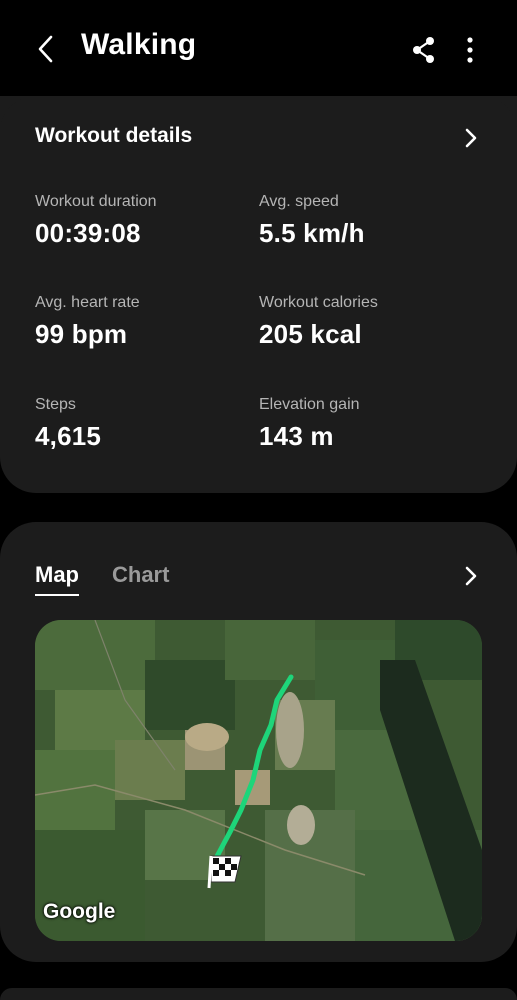  I want to click on stat-value: 143 m, so click(296, 436).